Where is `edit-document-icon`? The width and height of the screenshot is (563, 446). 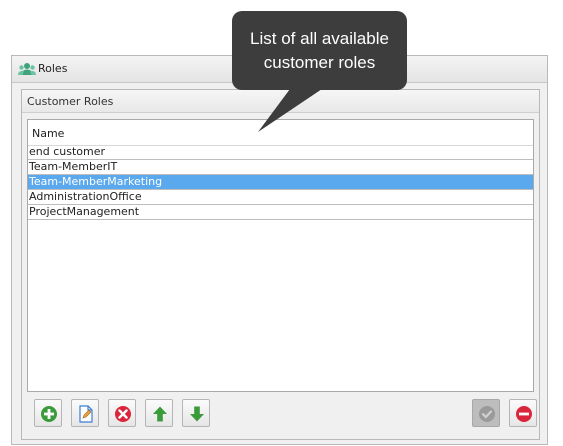 edit-document-icon is located at coordinates (86, 414).